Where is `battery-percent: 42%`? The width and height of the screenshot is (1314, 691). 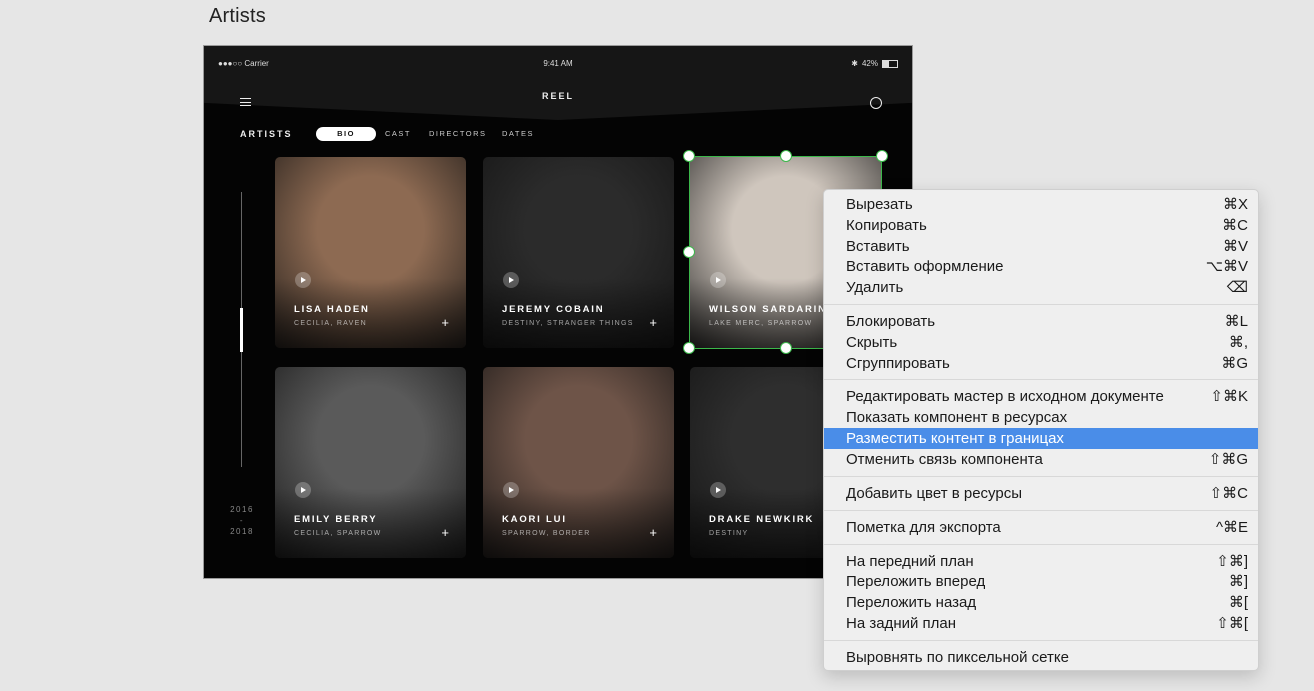
battery-percent: 42% is located at coordinates (869, 63).